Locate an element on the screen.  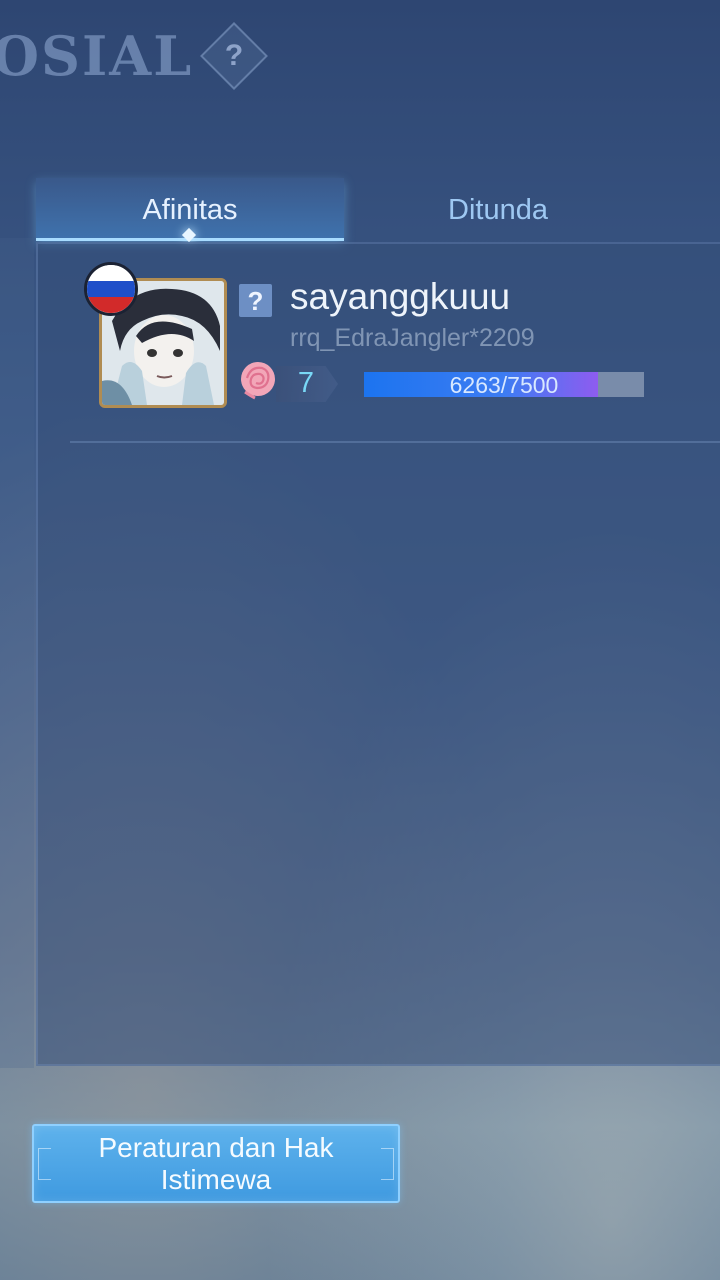
button-left-ornament is located at coordinates (44, 1164).